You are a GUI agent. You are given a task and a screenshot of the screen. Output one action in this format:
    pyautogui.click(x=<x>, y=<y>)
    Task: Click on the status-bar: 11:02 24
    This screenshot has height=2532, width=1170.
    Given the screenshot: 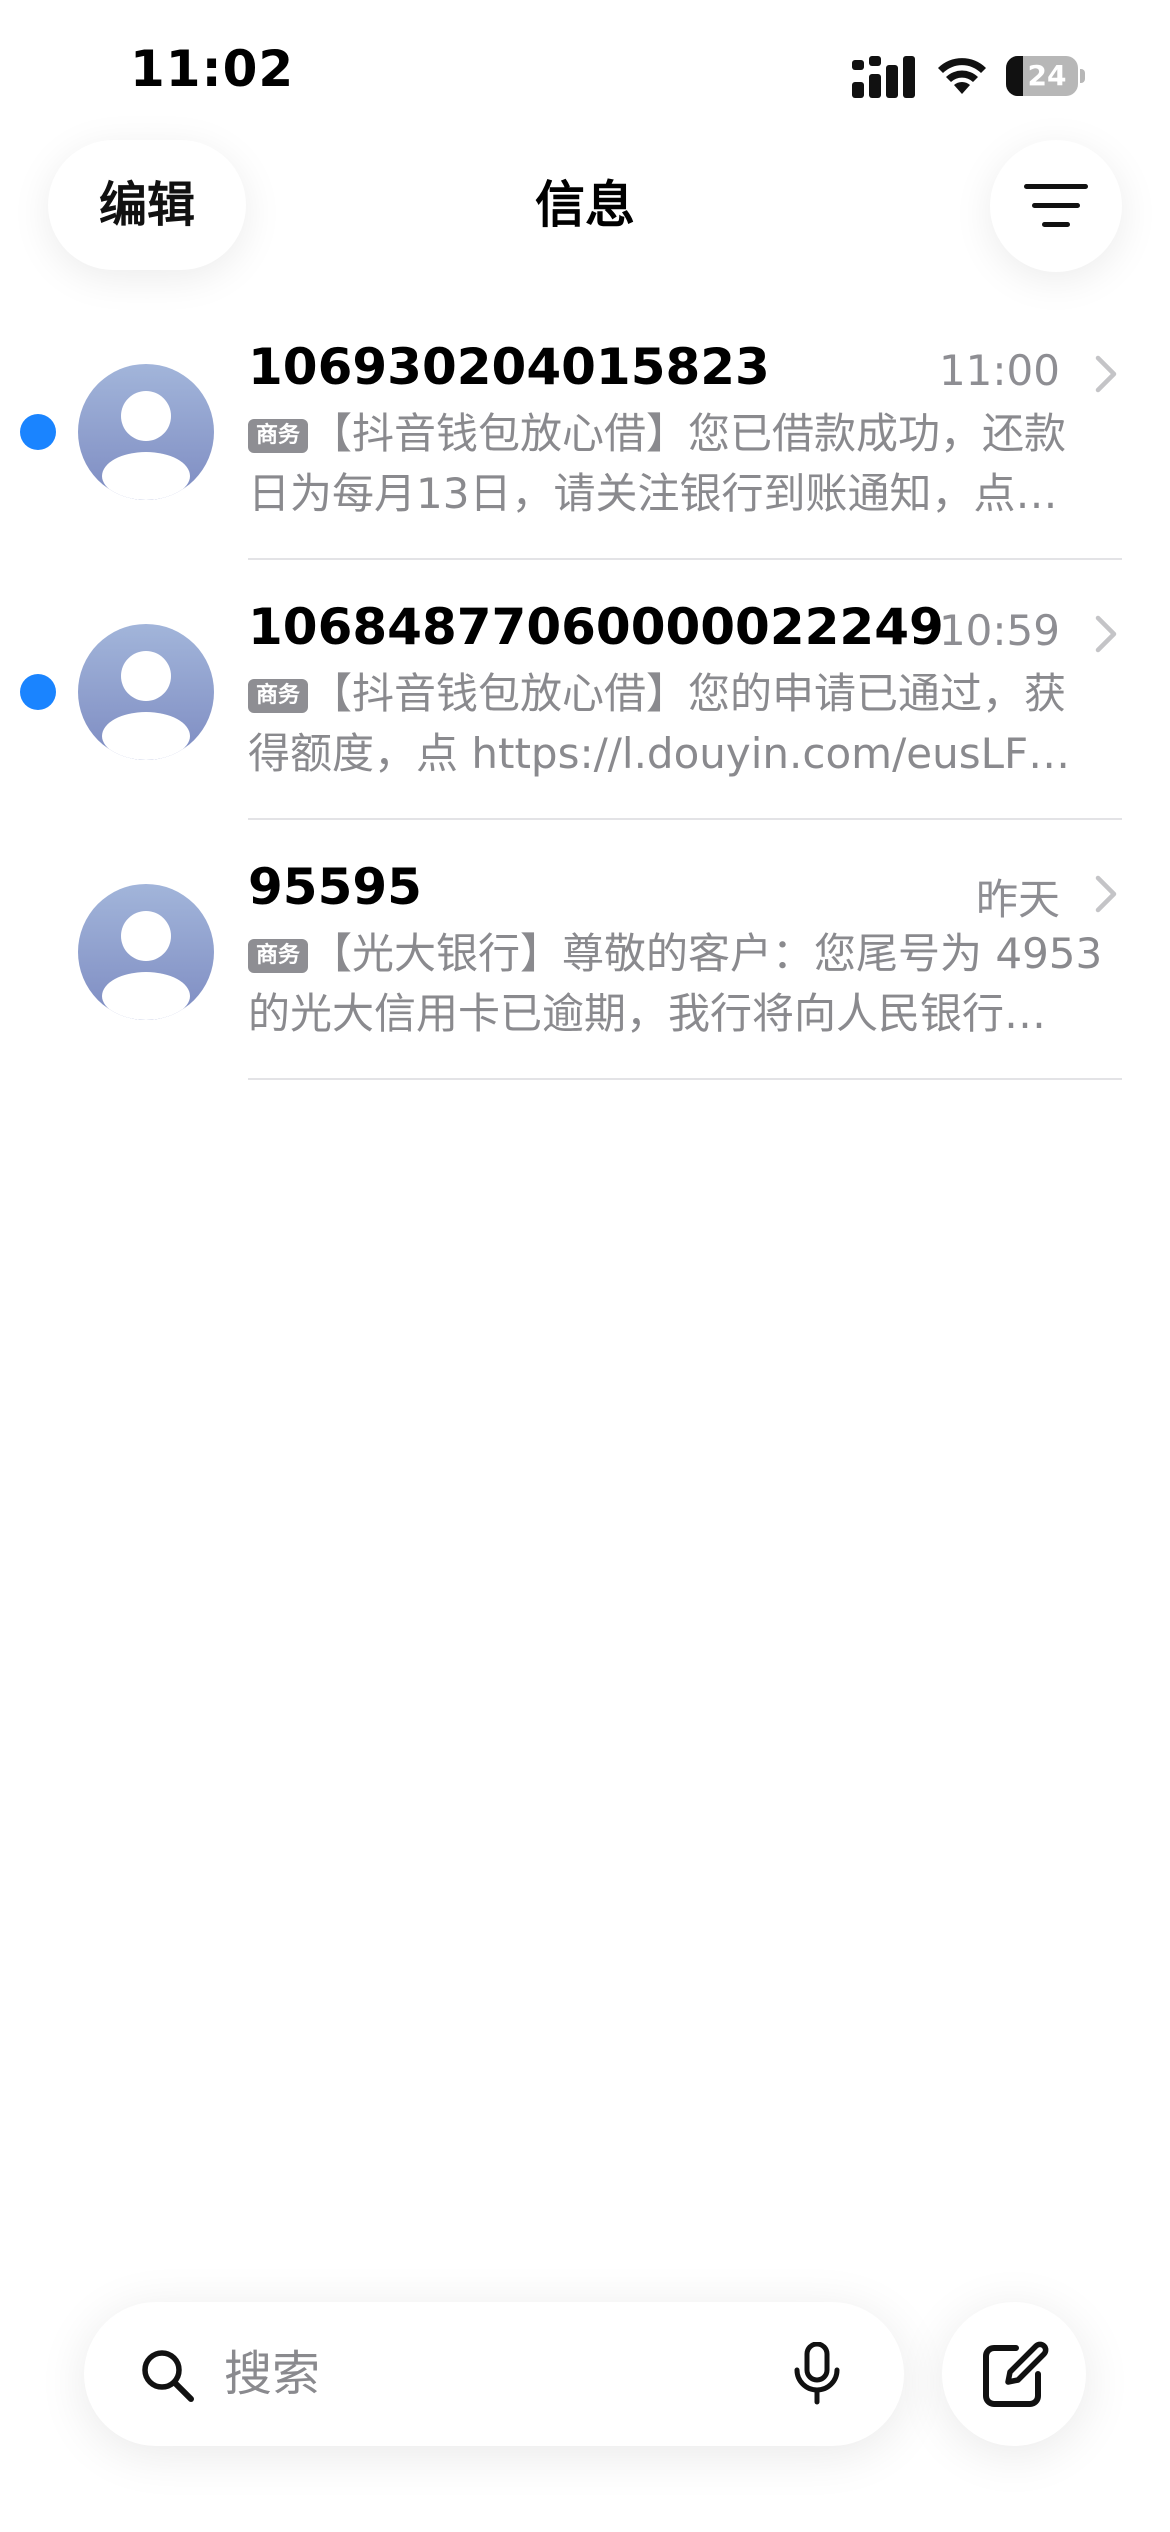 What is the action you would take?
    pyautogui.click(x=585, y=70)
    